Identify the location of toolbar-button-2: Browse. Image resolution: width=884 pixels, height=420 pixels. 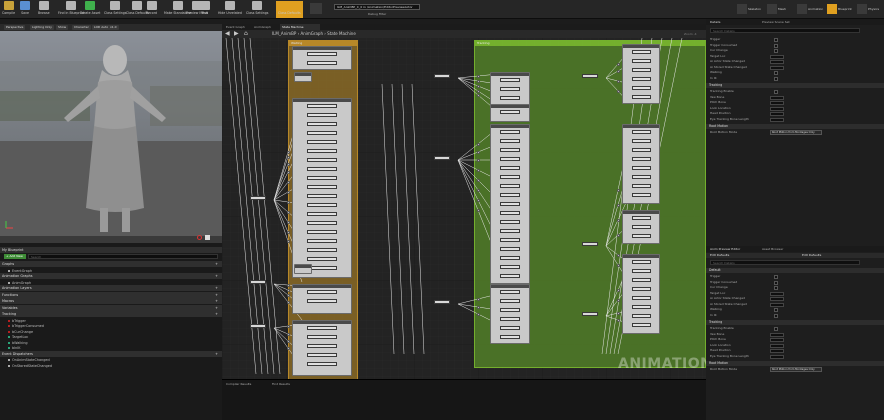
(44, 9).